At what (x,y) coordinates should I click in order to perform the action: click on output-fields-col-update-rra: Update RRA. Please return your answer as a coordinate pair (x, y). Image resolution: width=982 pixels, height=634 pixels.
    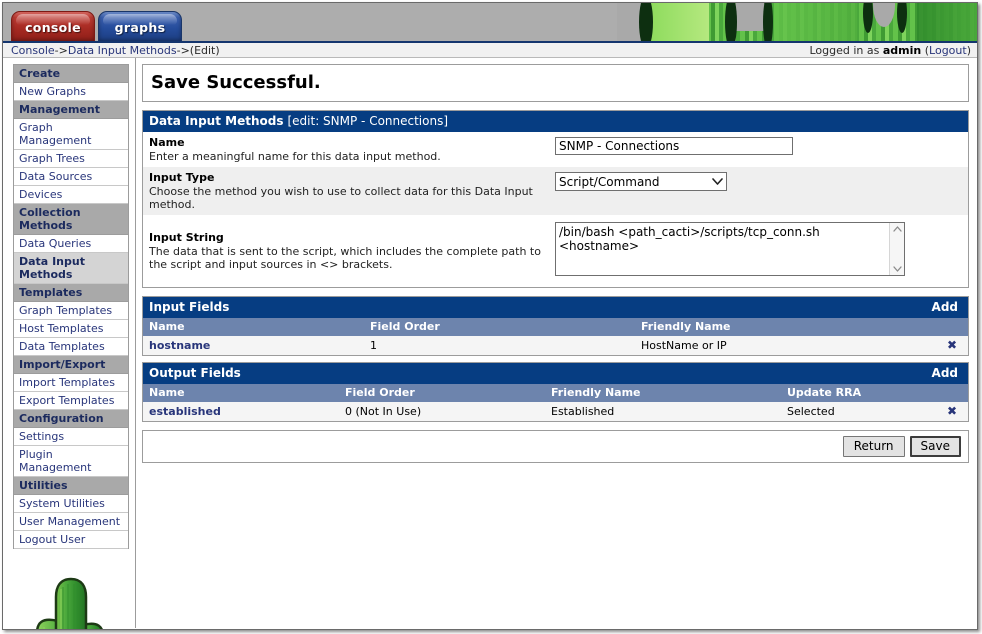
    Looking at the image, I should click on (858, 393).